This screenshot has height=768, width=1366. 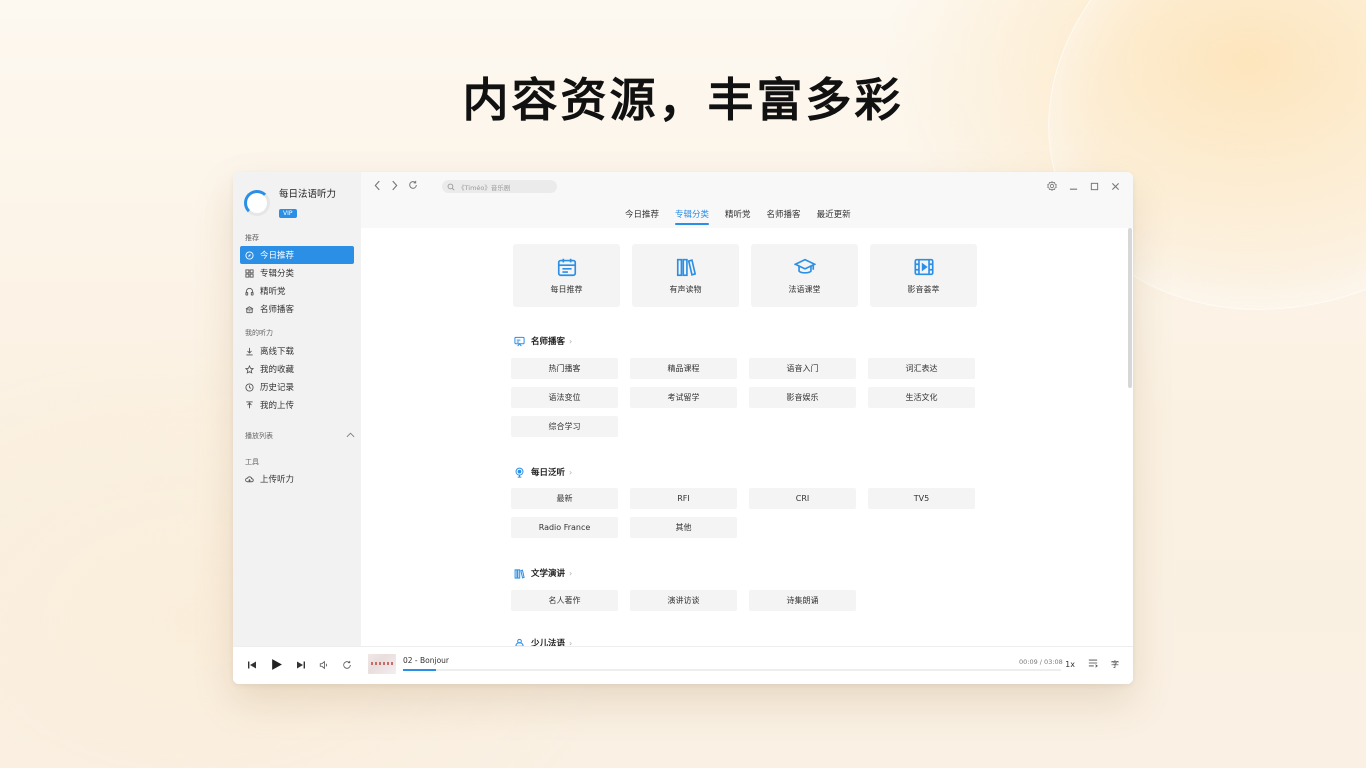 I want to click on main-tabs: 今日推荐 专辑分类 精听党 名师播客 最近更新, so click(x=738, y=217).